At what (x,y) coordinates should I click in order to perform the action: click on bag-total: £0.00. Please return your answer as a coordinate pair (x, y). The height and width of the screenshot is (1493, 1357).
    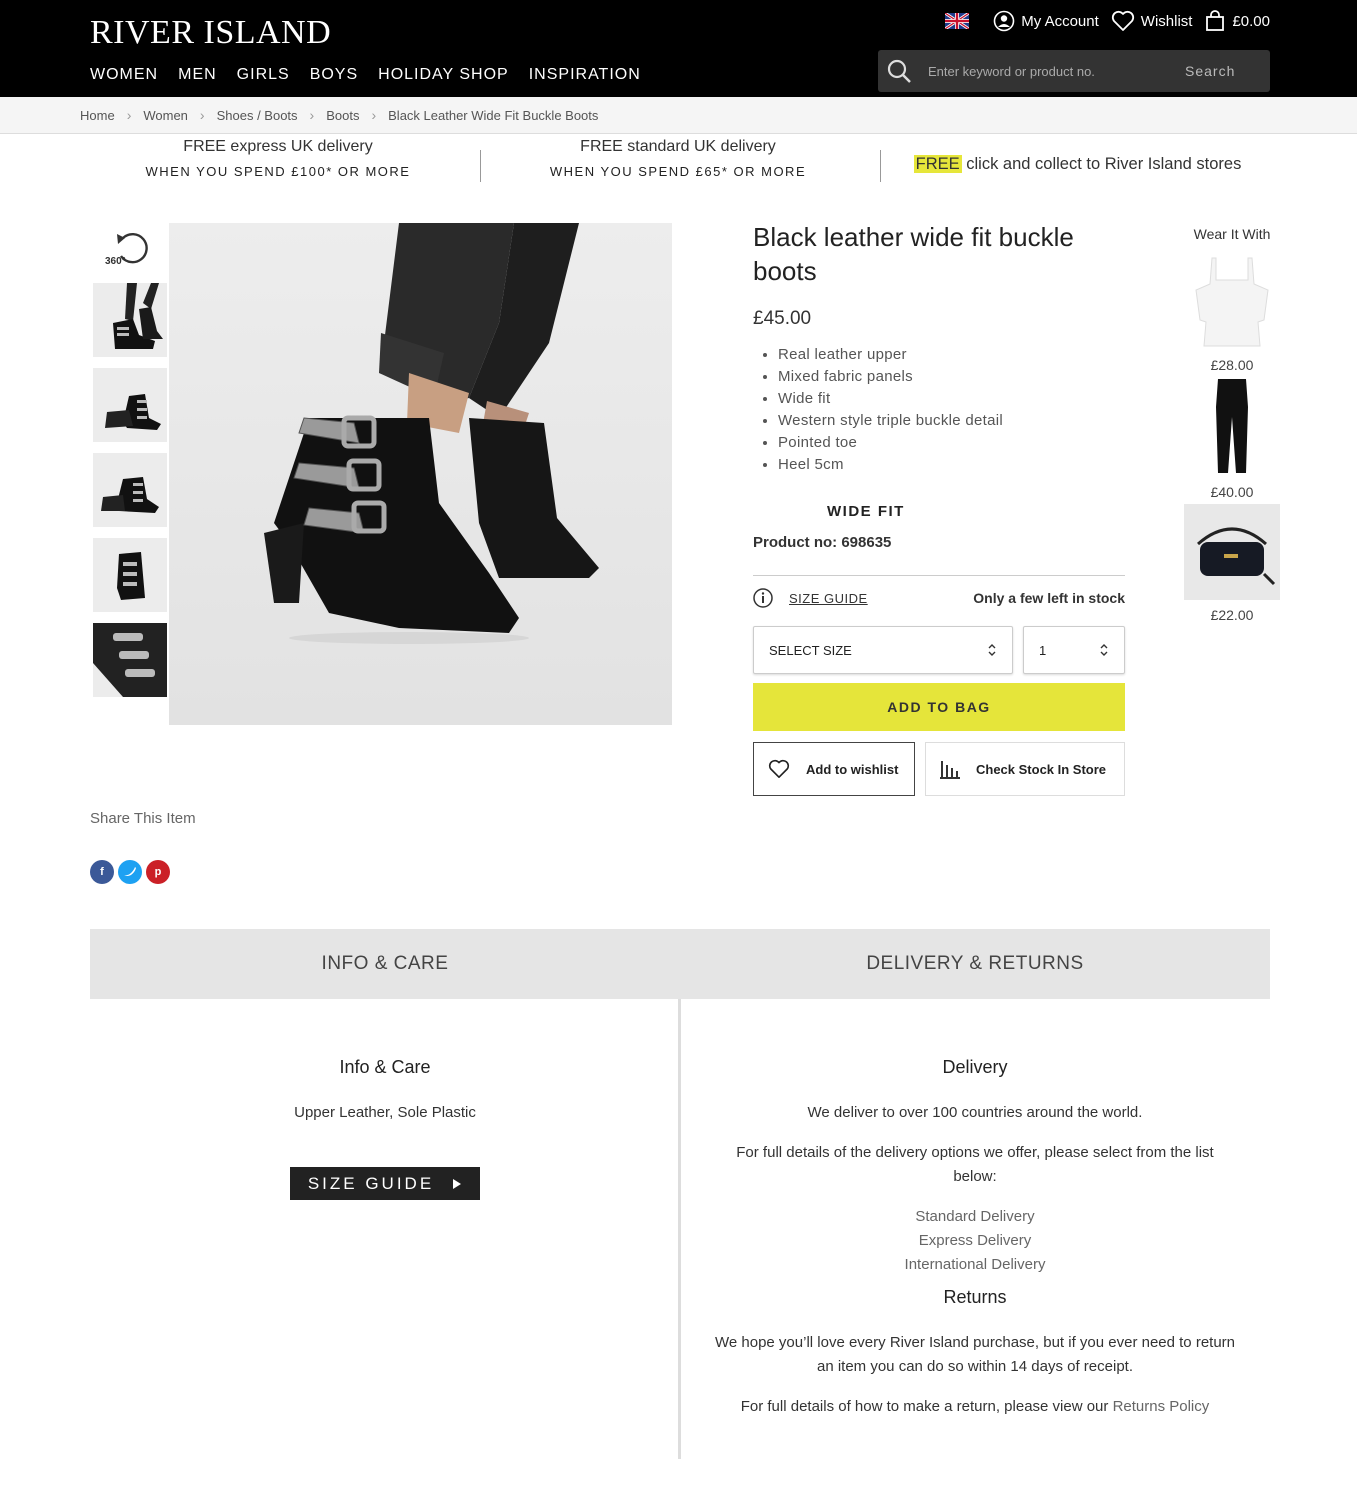
    Looking at the image, I should click on (1251, 21).